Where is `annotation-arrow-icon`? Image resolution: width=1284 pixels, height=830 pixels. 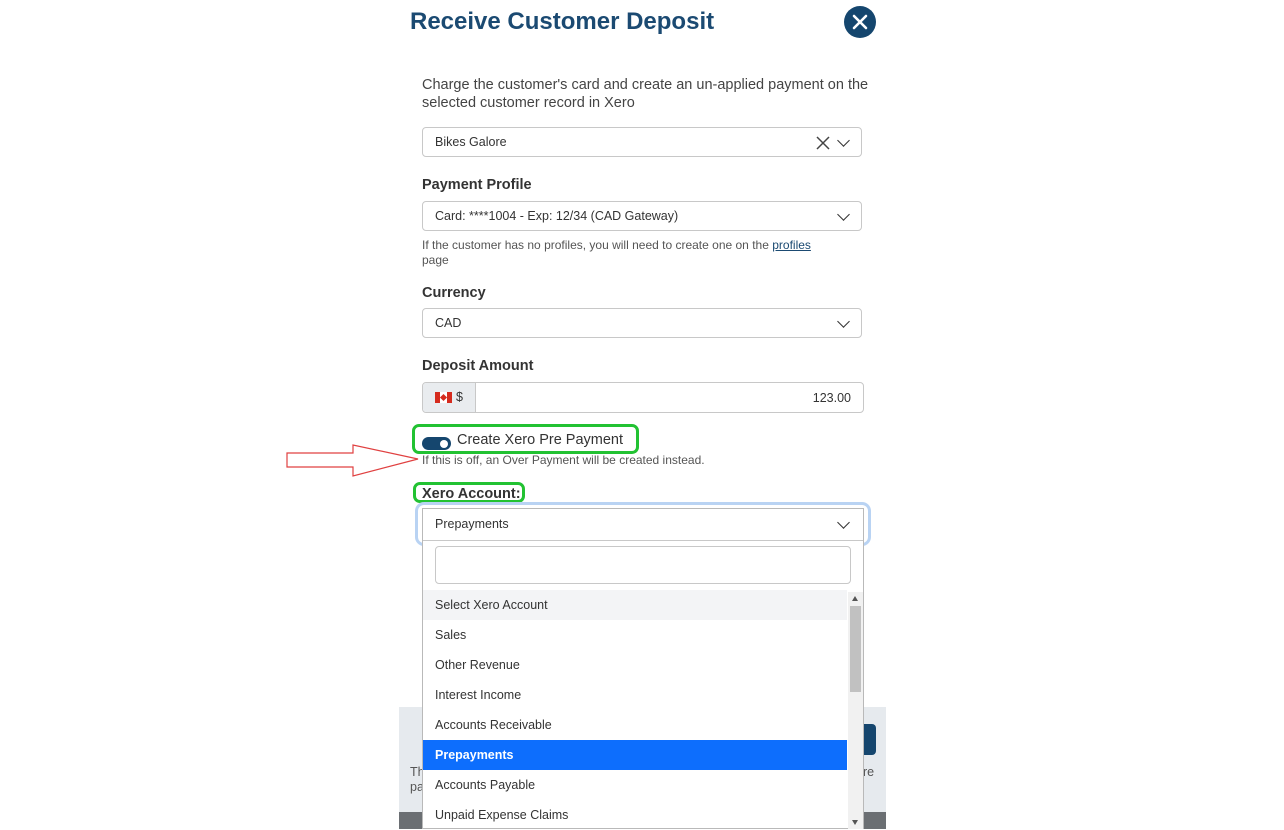
annotation-arrow-icon is located at coordinates (352, 460).